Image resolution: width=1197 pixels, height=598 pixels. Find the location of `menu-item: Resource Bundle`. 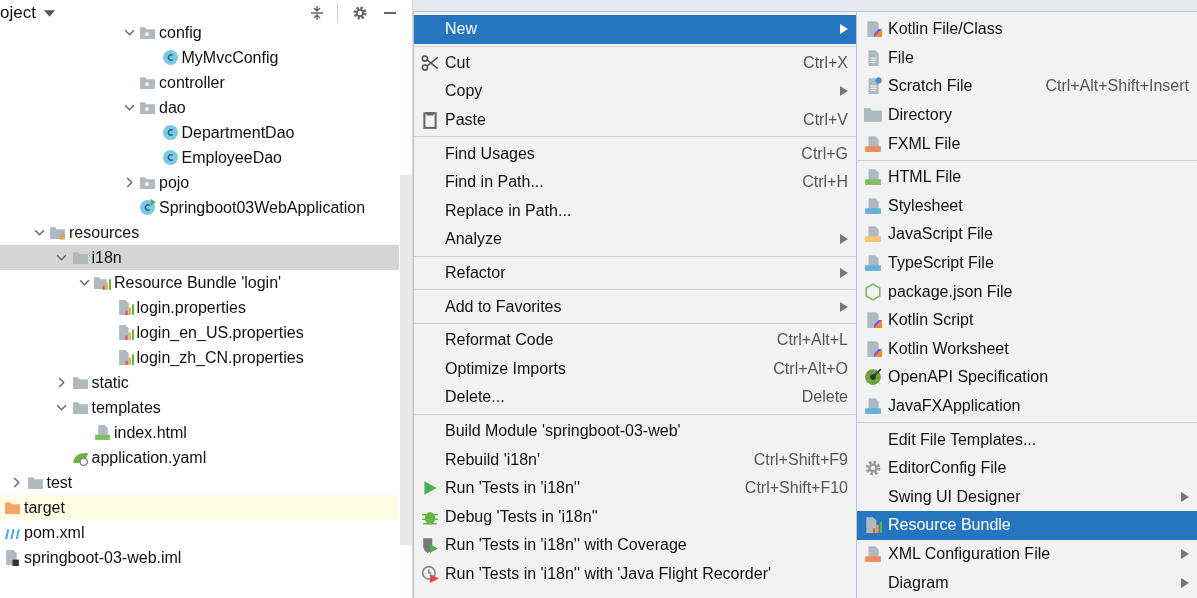

menu-item: Resource Bundle is located at coordinates (1027, 525).